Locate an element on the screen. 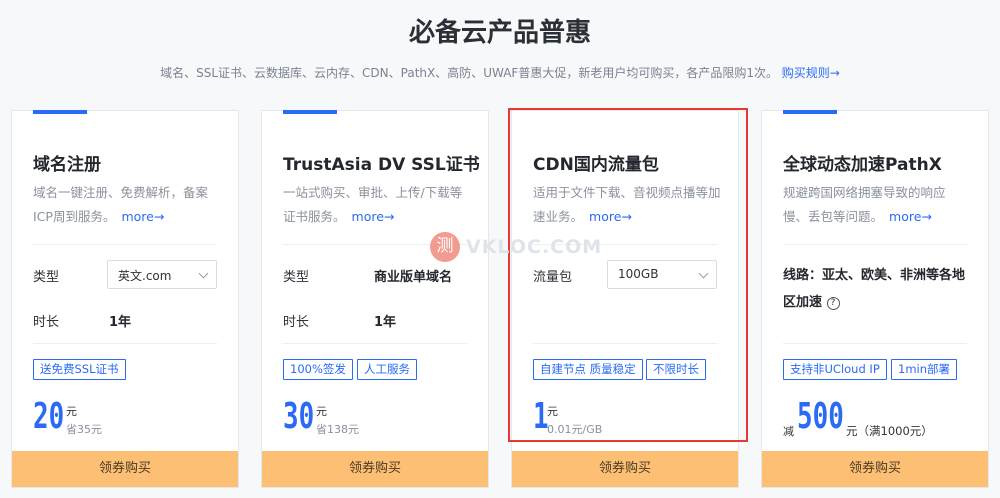 This screenshot has width=1000, height=498. feature-tag: 100%签发 is located at coordinates (318, 369).